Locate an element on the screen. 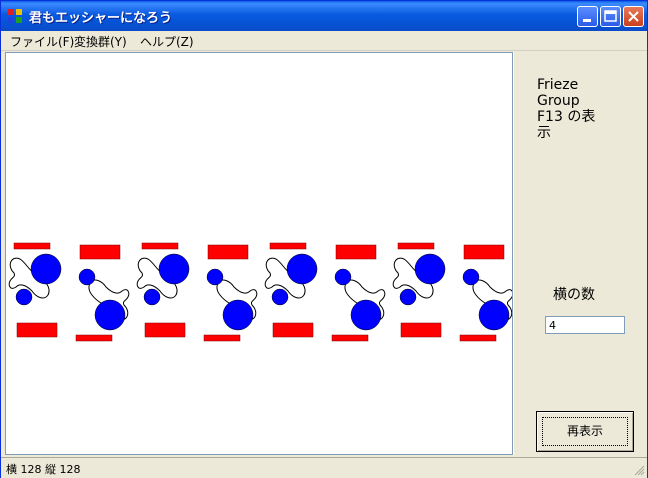  resize-grip-icon is located at coordinates (639, 470).